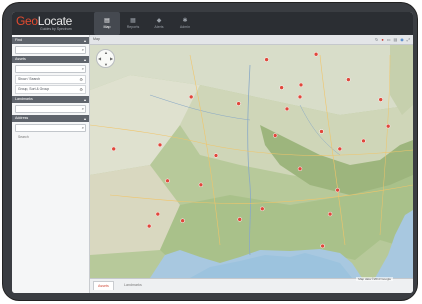 The height and width of the screenshot is (304, 422). What do you see at coordinates (106, 52) in the screenshot?
I see `pan-up-icon: ▲` at bounding box center [106, 52].